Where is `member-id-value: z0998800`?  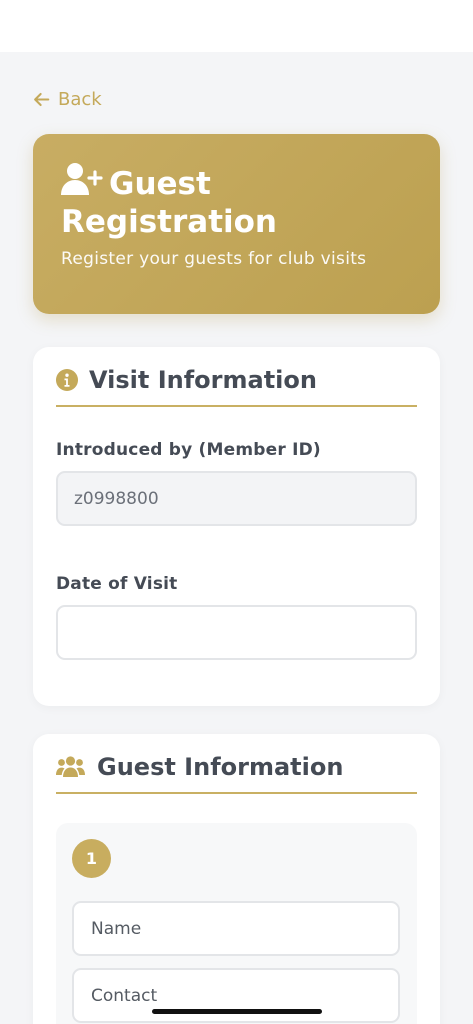 member-id-value: z0998800 is located at coordinates (116, 498).